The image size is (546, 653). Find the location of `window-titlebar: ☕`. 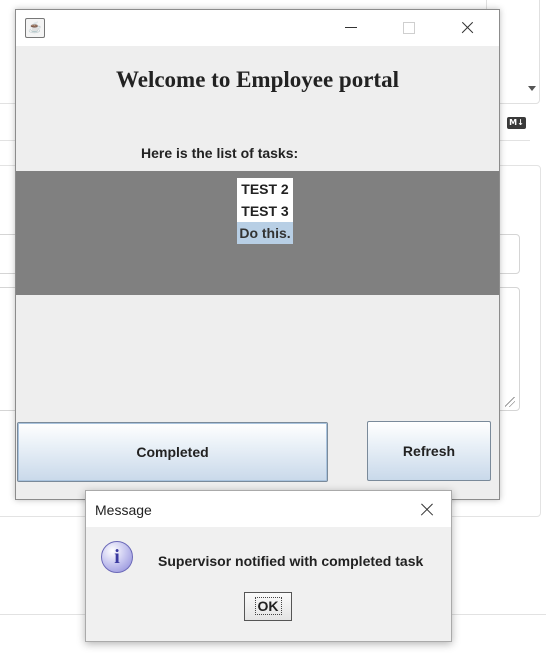

window-titlebar: ☕ is located at coordinates (257, 28).